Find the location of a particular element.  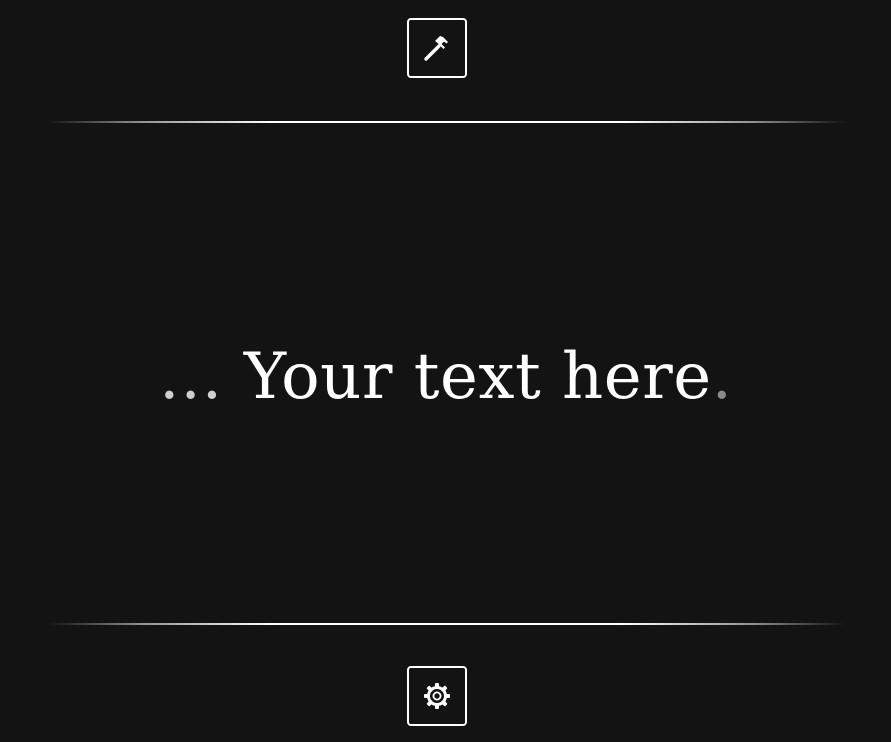

gear-icon is located at coordinates (437, 696).